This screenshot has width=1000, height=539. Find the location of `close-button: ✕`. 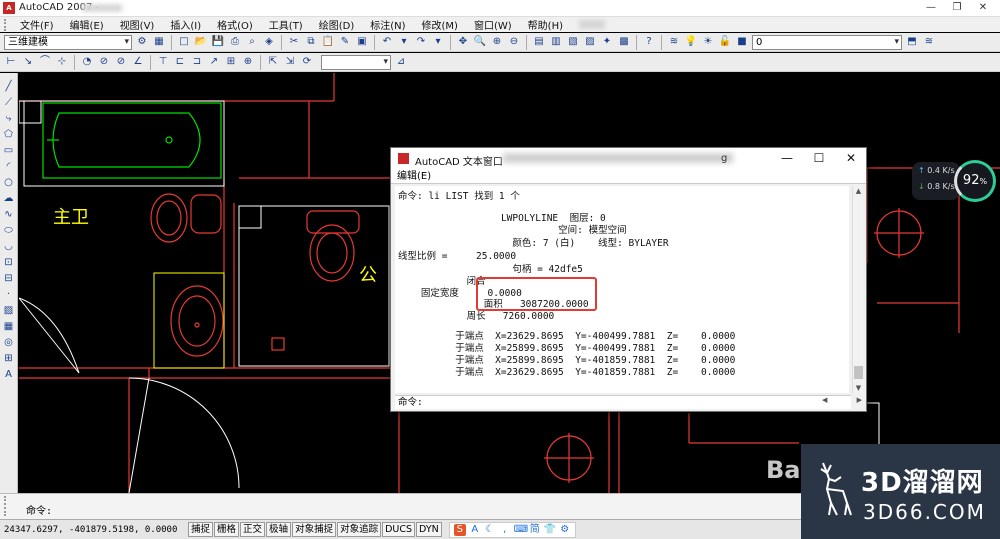

close-button: ✕ is located at coordinates (983, 8).